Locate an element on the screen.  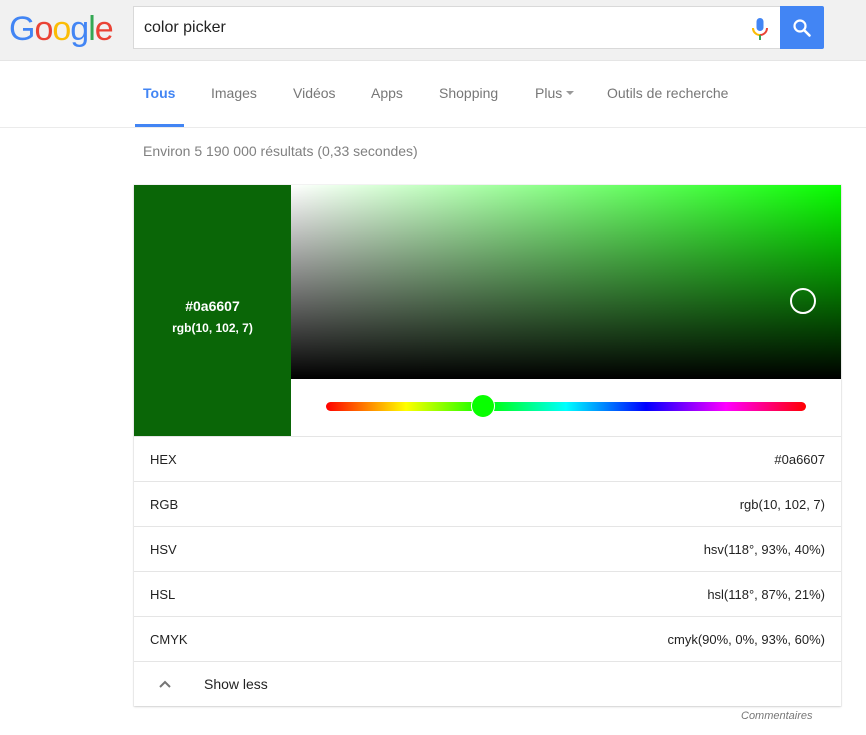
tab-label: Apps is located at coordinates (387, 93).